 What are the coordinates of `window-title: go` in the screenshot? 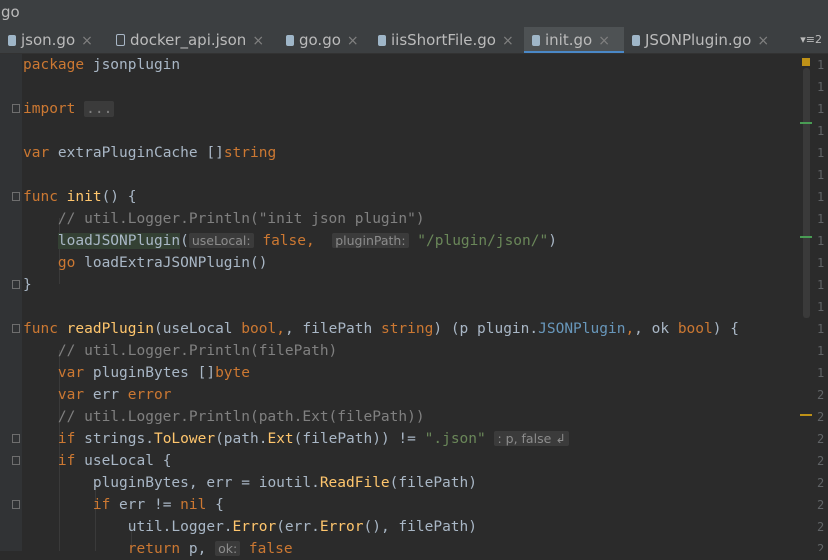 It's located at (10, 12).